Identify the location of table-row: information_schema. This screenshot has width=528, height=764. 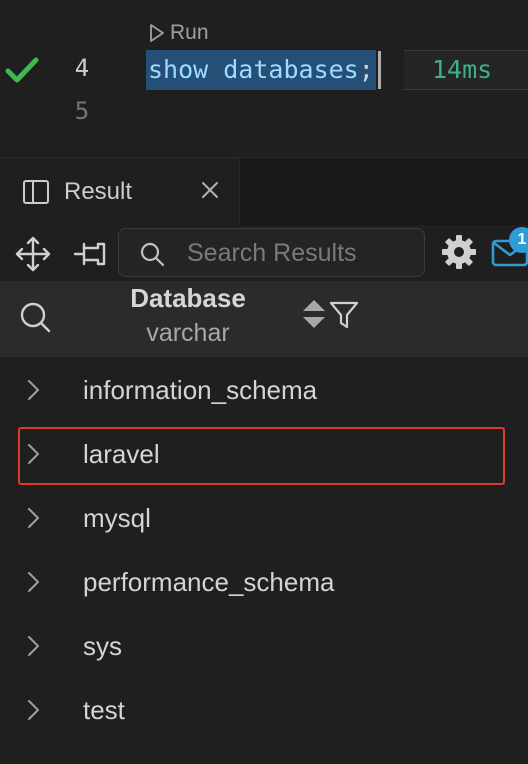
(264, 390).